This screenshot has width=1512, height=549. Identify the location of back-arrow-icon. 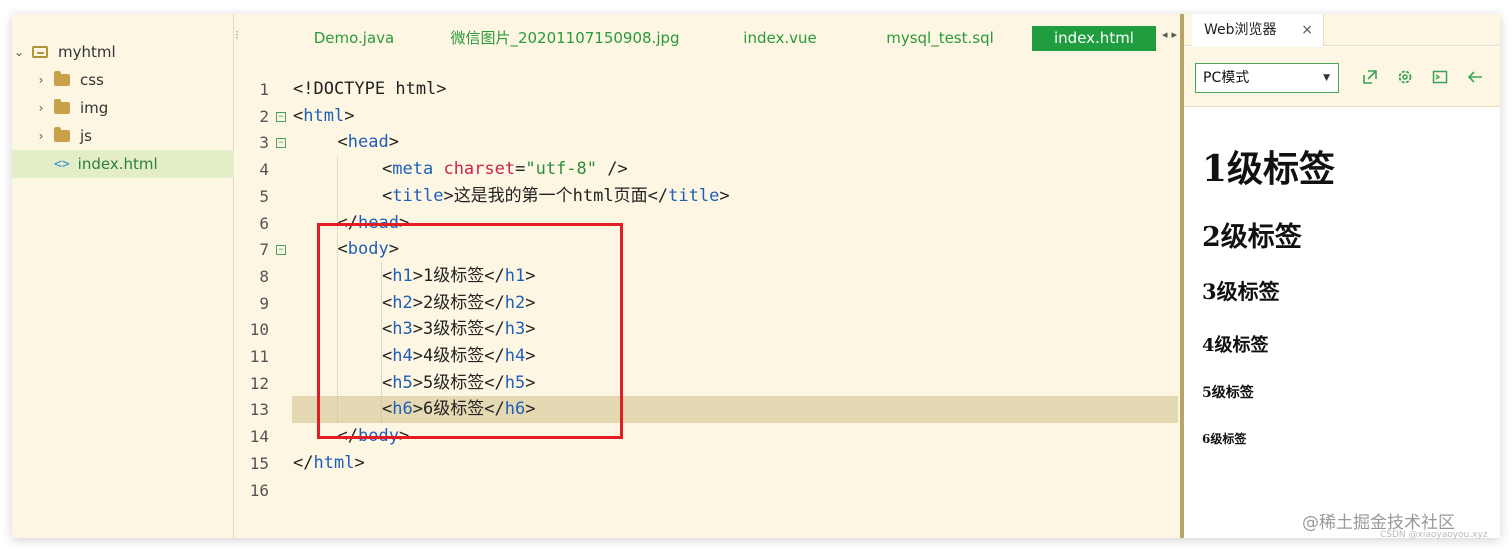
(1475, 78).